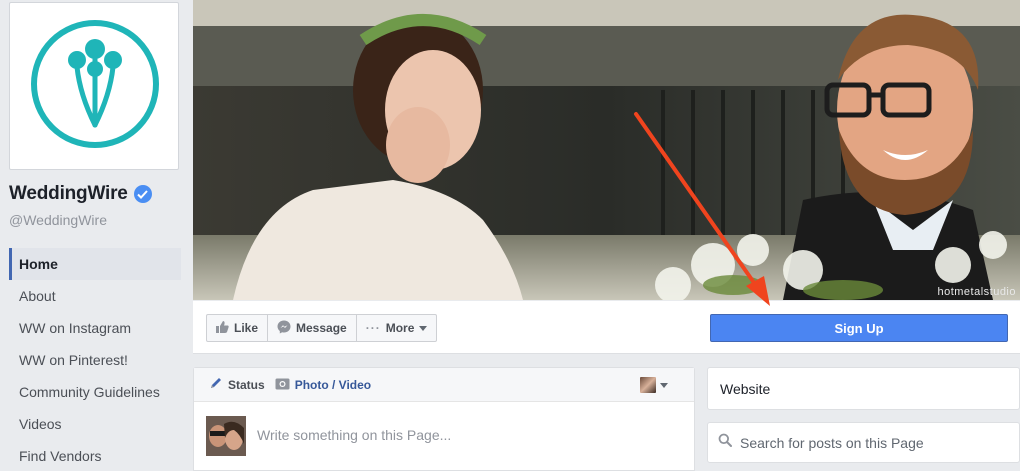  Describe the element at coordinates (95, 296) in the screenshot. I see `nav-item-about: About` at that location.